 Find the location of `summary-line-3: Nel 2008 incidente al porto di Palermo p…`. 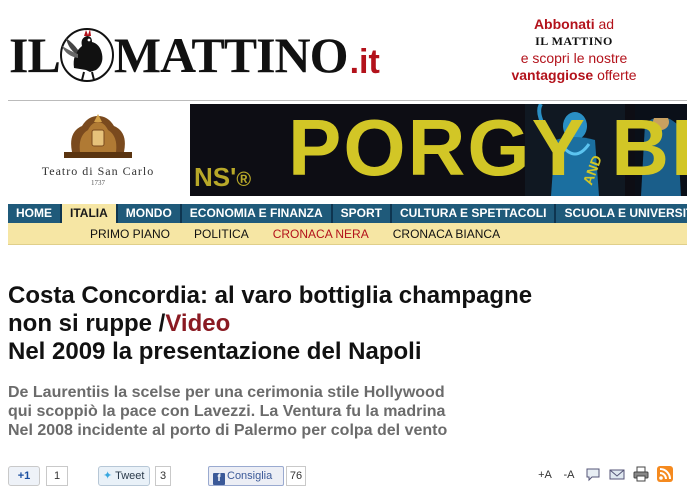

summary-line-3: Nel 2008 incidente al porto di Palermo p… is located at coordinates (228, 430).